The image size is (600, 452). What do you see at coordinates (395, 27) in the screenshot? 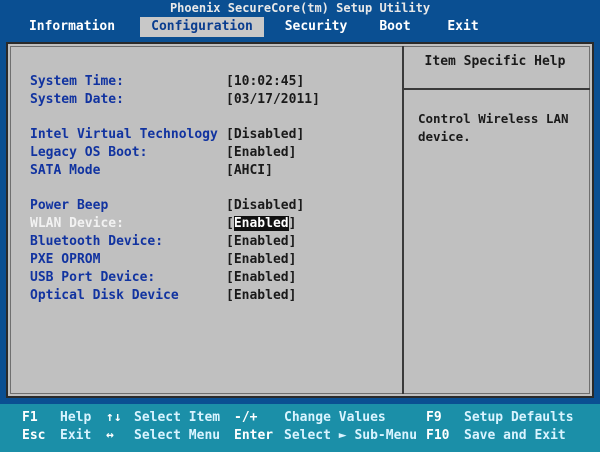
I see `tab-boot: Boot` at bounding box center [395, 27].